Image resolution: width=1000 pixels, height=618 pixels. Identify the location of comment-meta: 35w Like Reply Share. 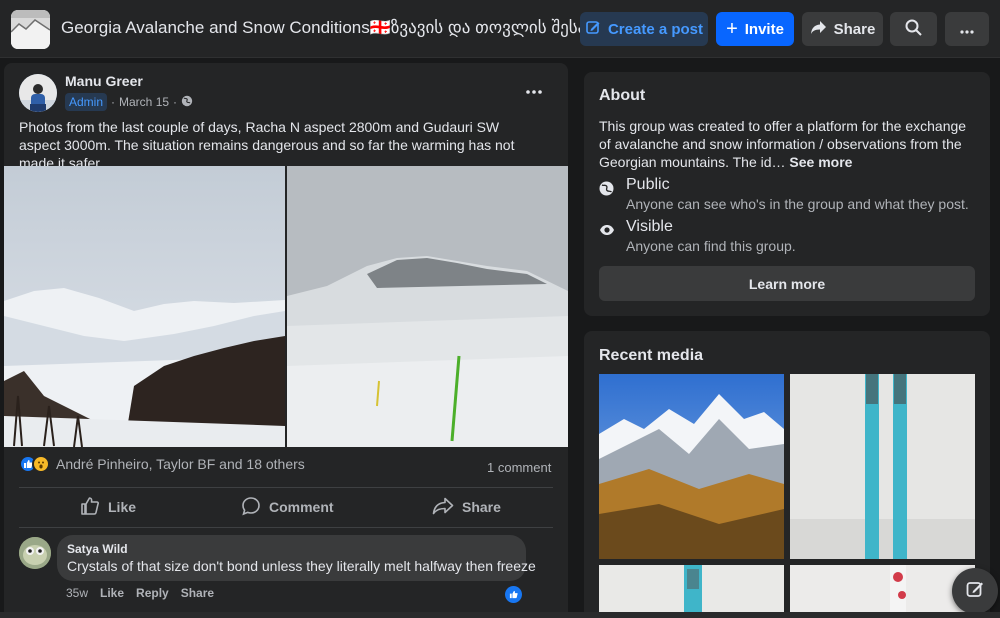
(140, 593).